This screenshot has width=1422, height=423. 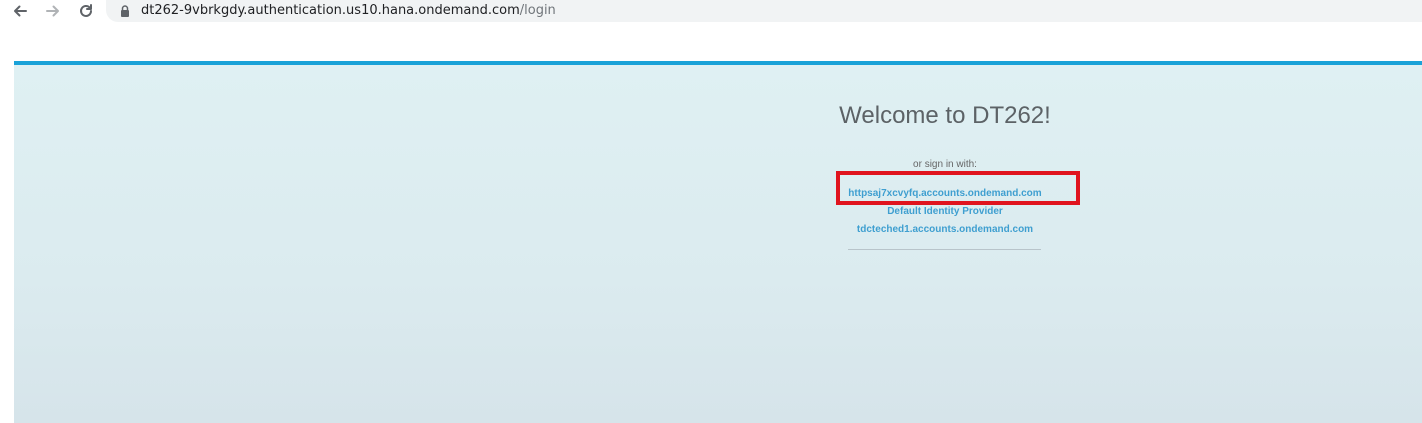 I want to click on signin-prompt: or sign in with:, so click(x=945, y=164).